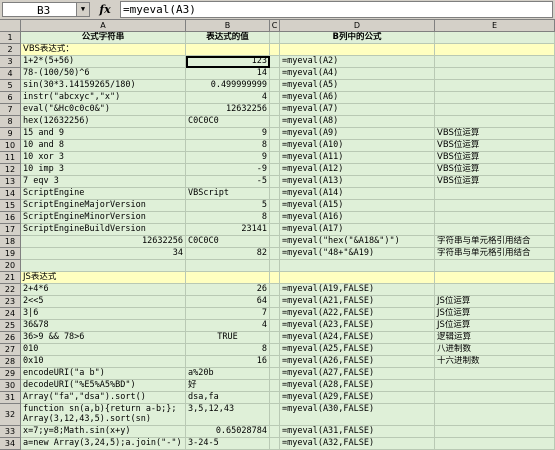 The height and width of the screenshot is (450, 555). What do you see at coordinates (357, 110) in the screenshot?
I see `cell-d: =myeval(A7)` at bounding box center [357, 110].